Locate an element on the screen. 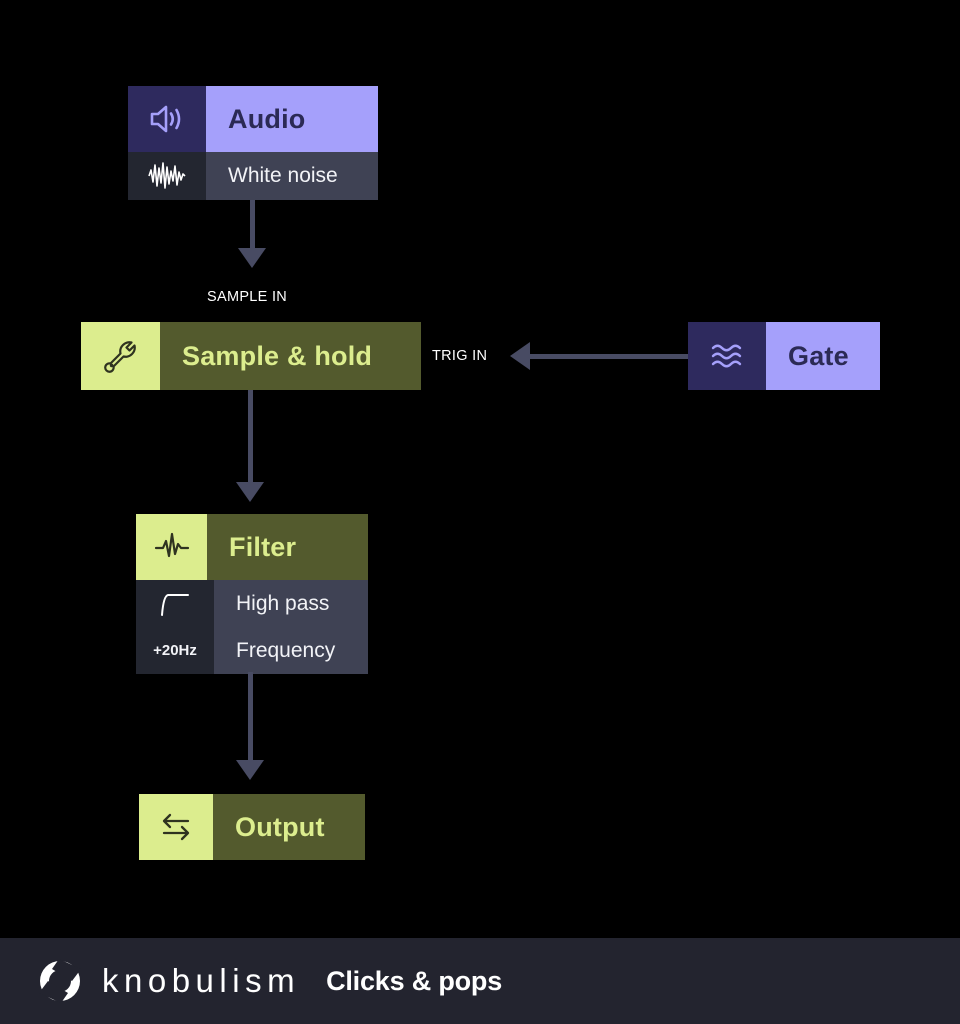  module-filter-row-1: +20Hz Frequency is located at coordinates (252, 650).